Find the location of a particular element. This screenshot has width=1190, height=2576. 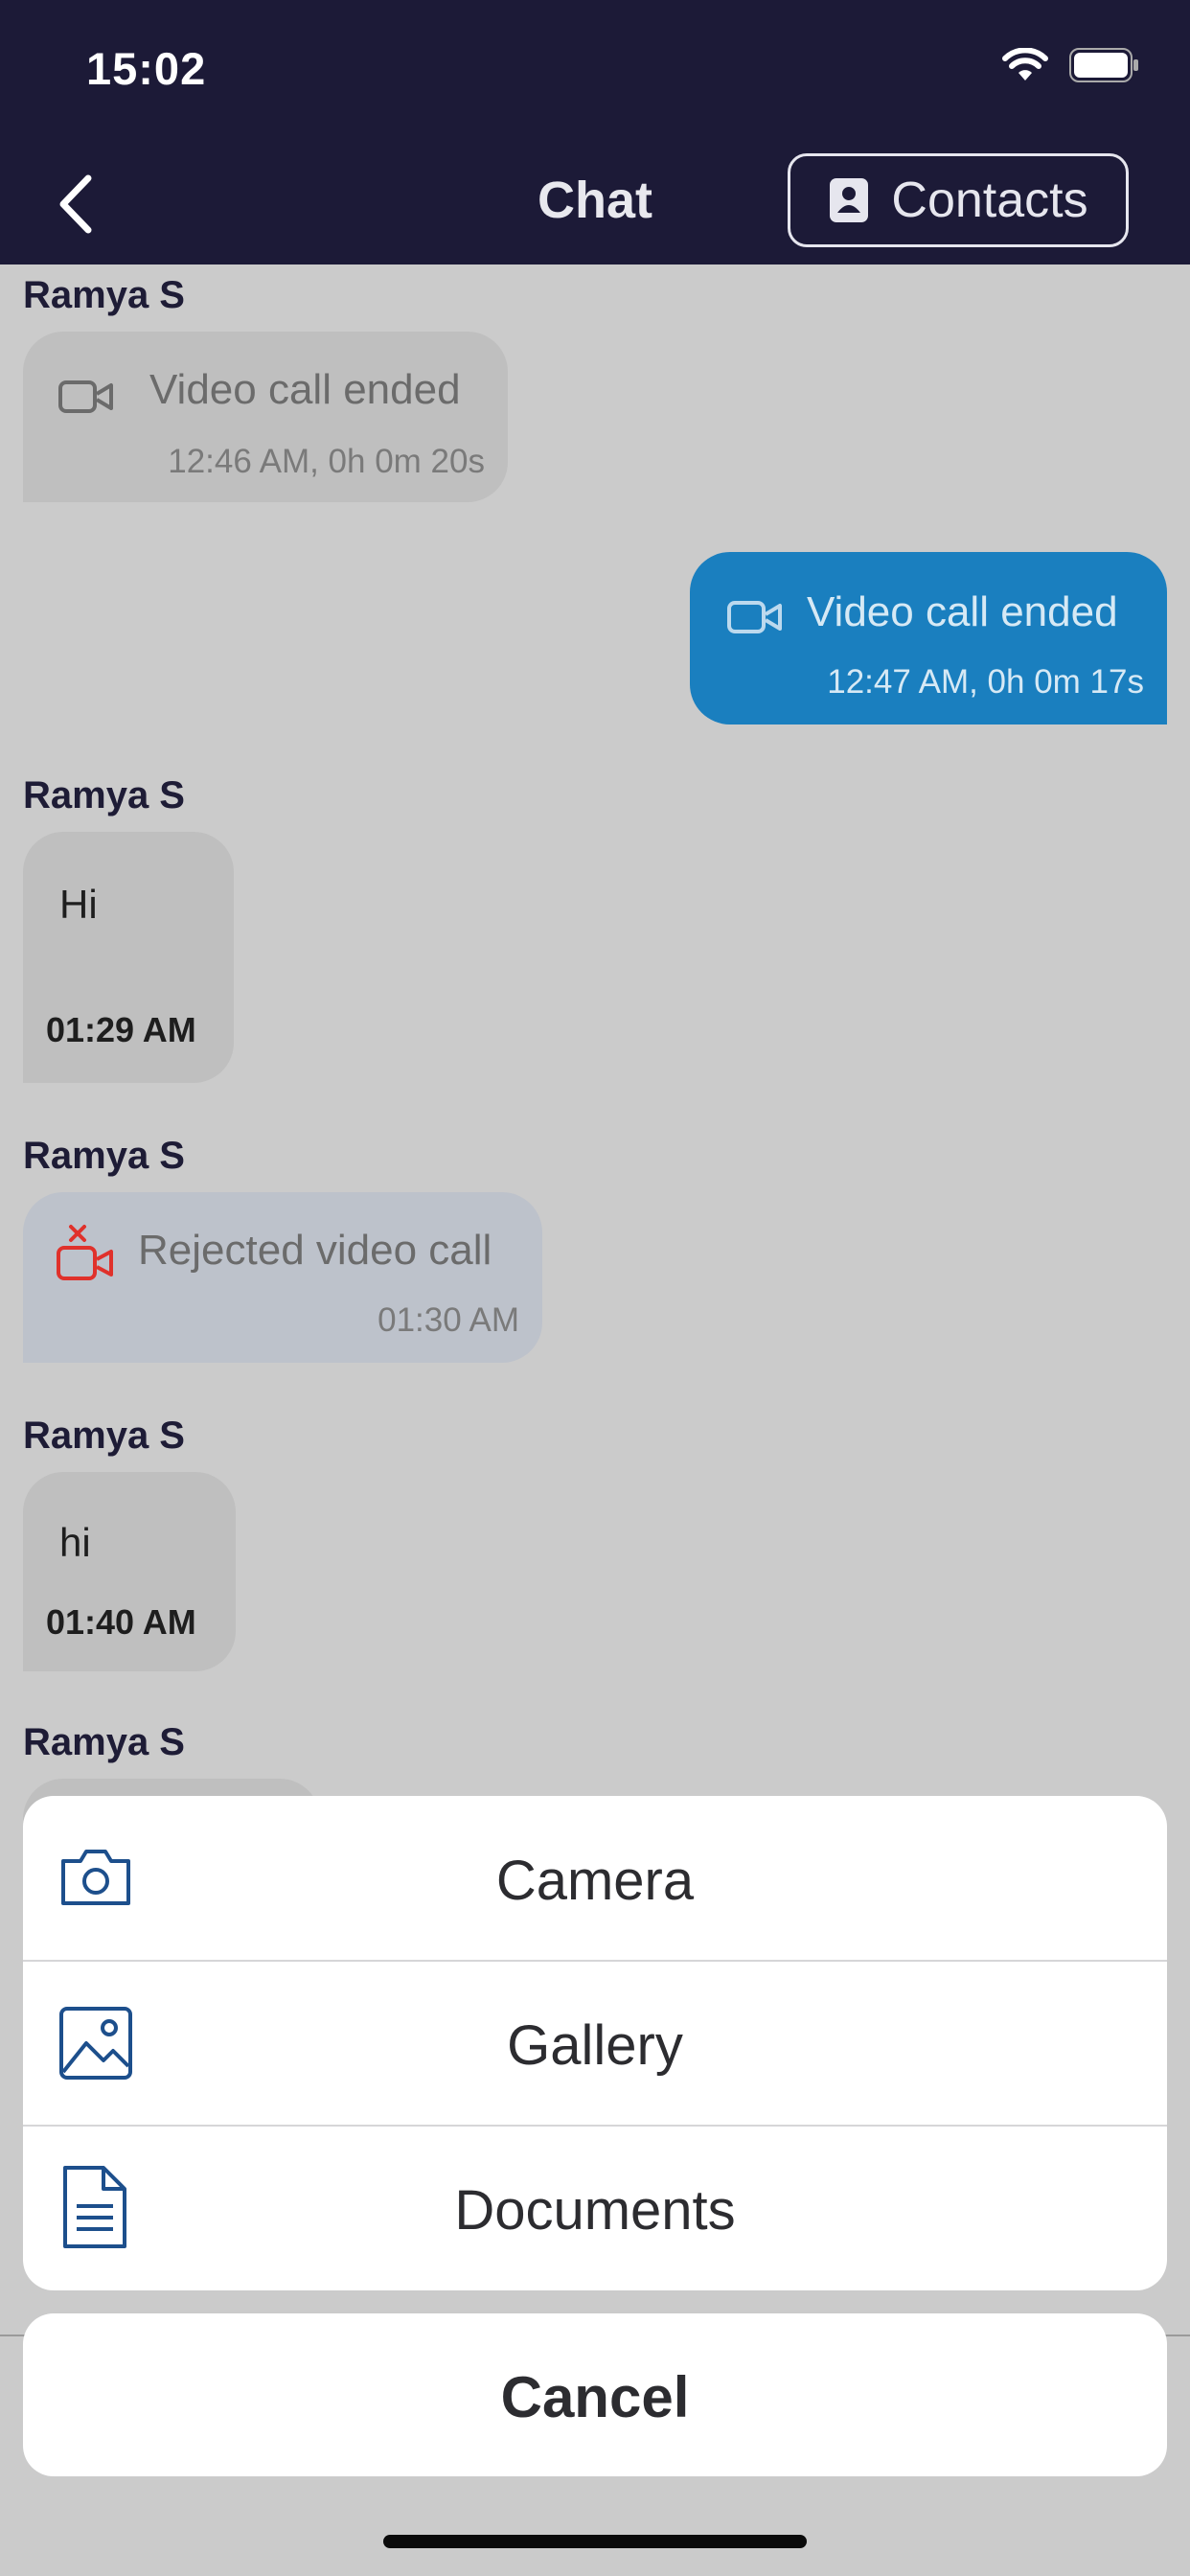

wifi-icon is located at coordinates (1025, 64).